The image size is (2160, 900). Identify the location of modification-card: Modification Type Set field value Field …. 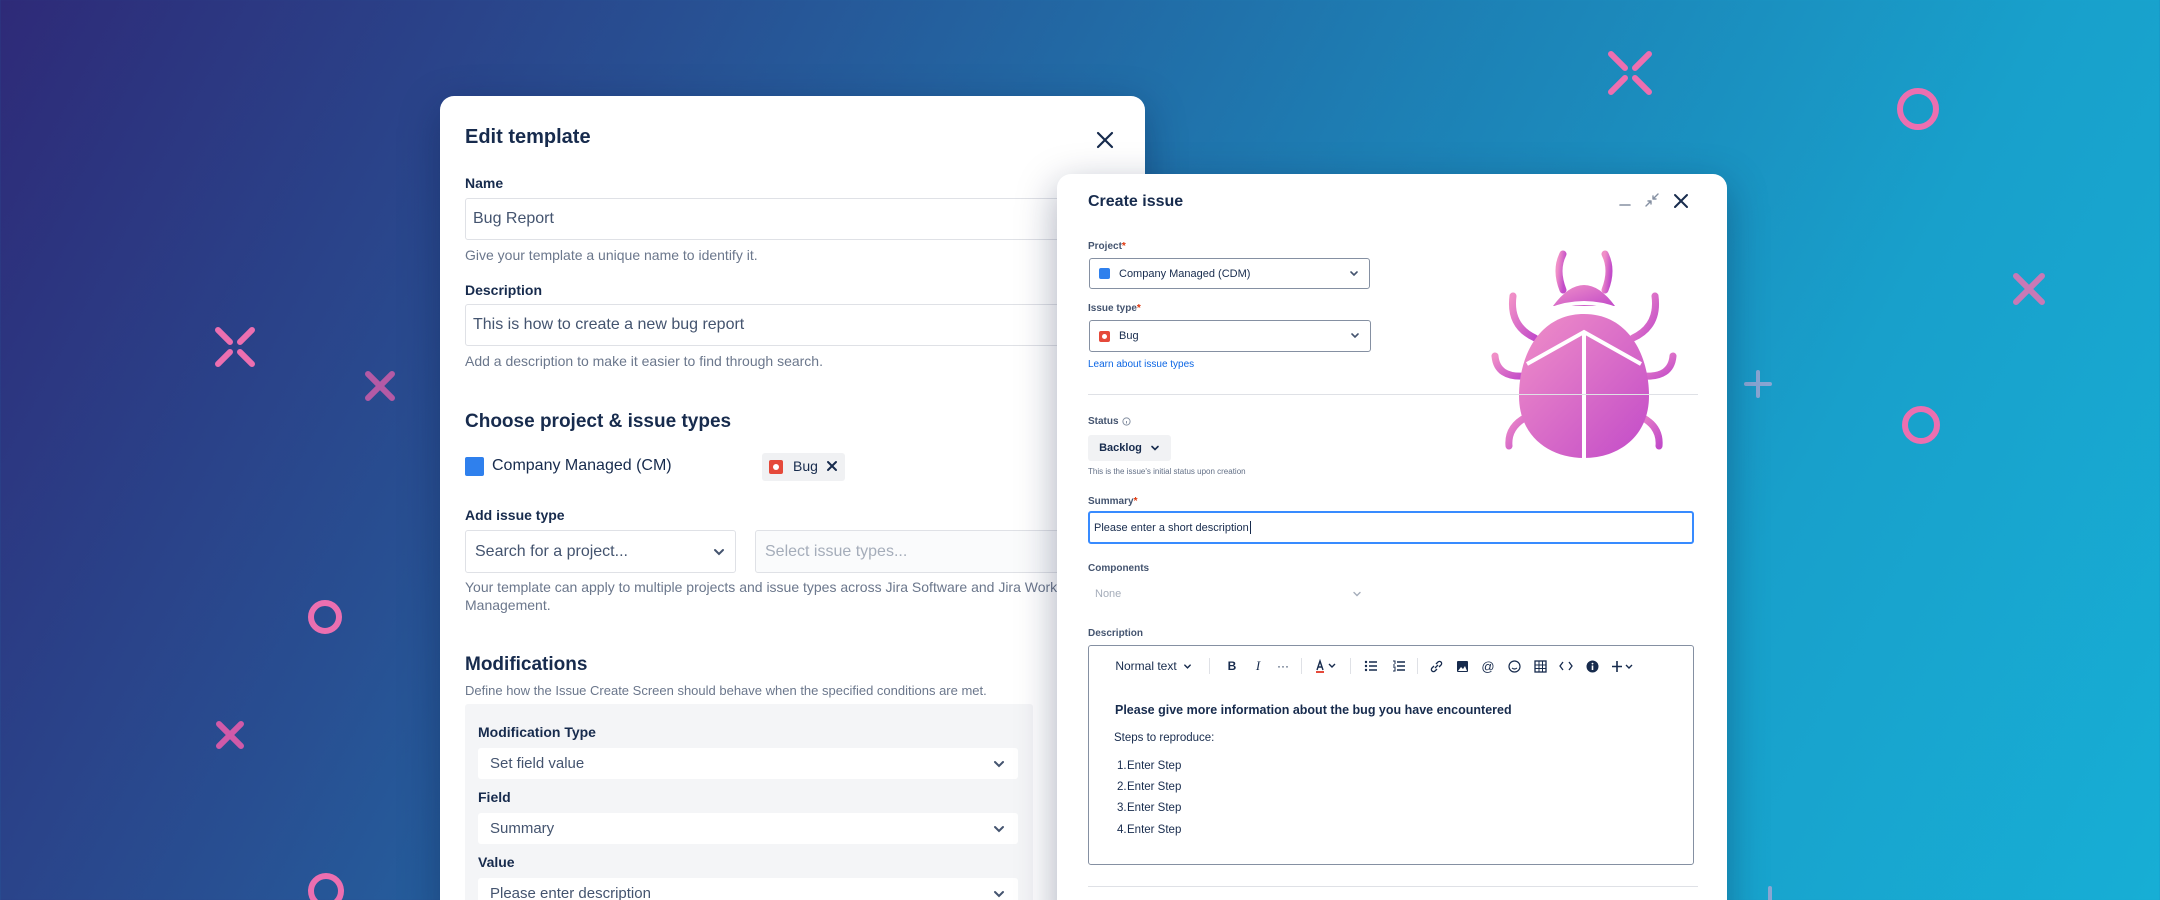
(749, 802).